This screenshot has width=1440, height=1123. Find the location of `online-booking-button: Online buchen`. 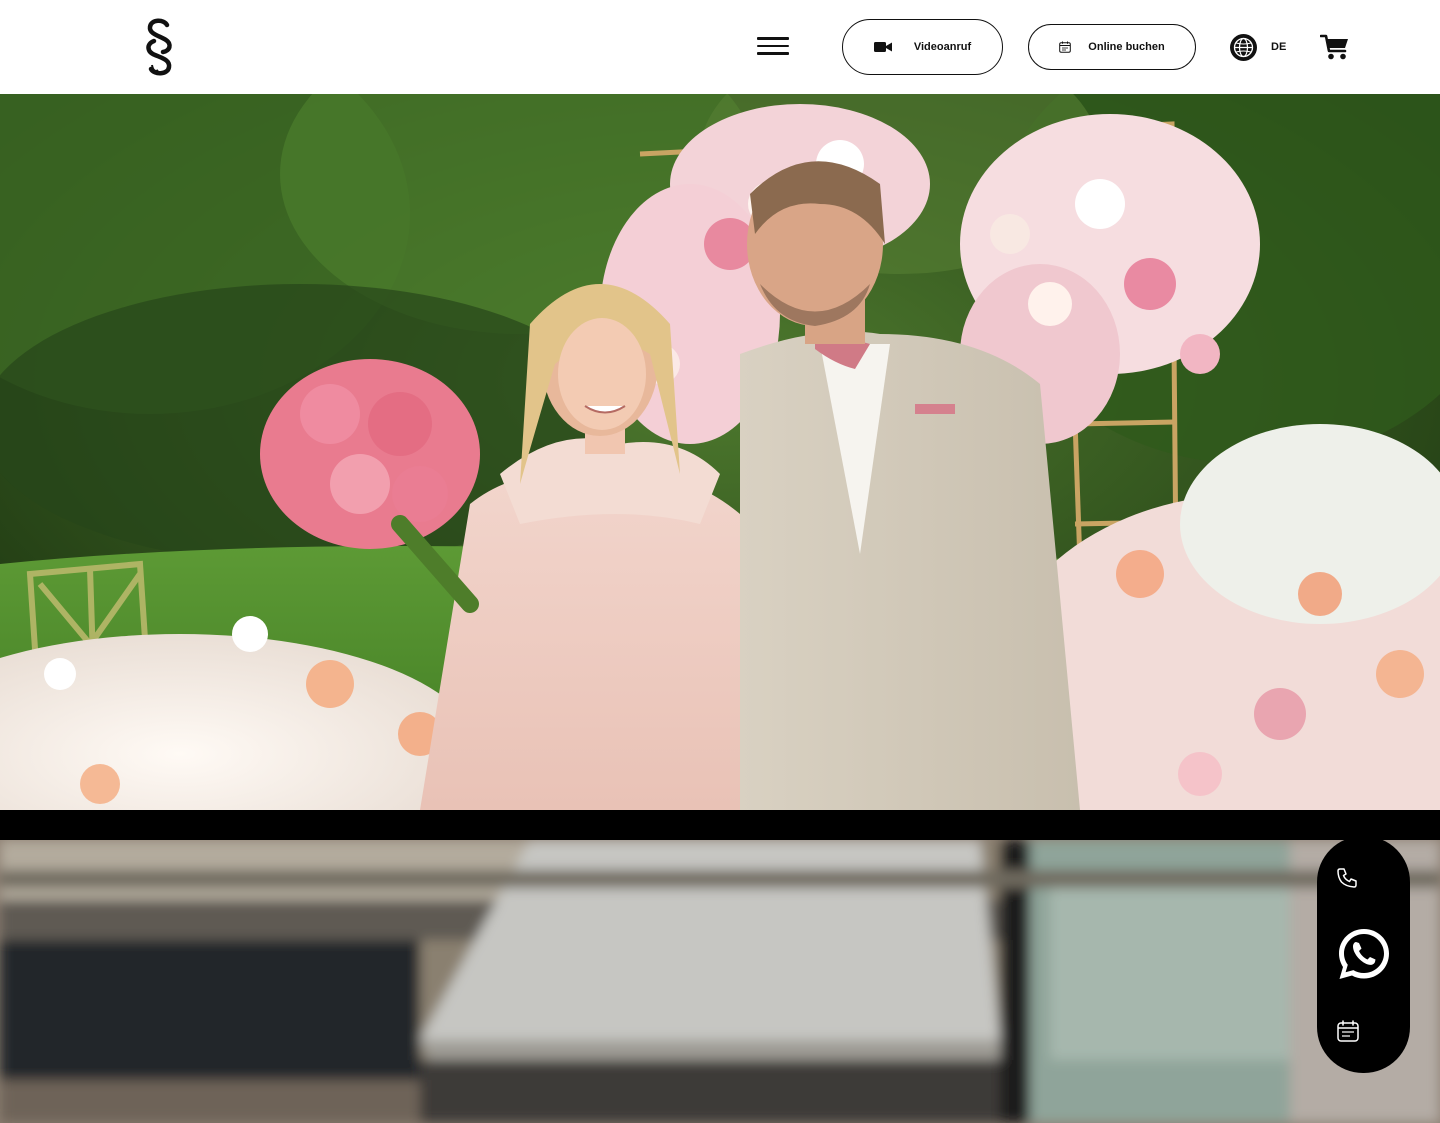

online-booking-button: Online buchen is located at coordinates (1112, 47).